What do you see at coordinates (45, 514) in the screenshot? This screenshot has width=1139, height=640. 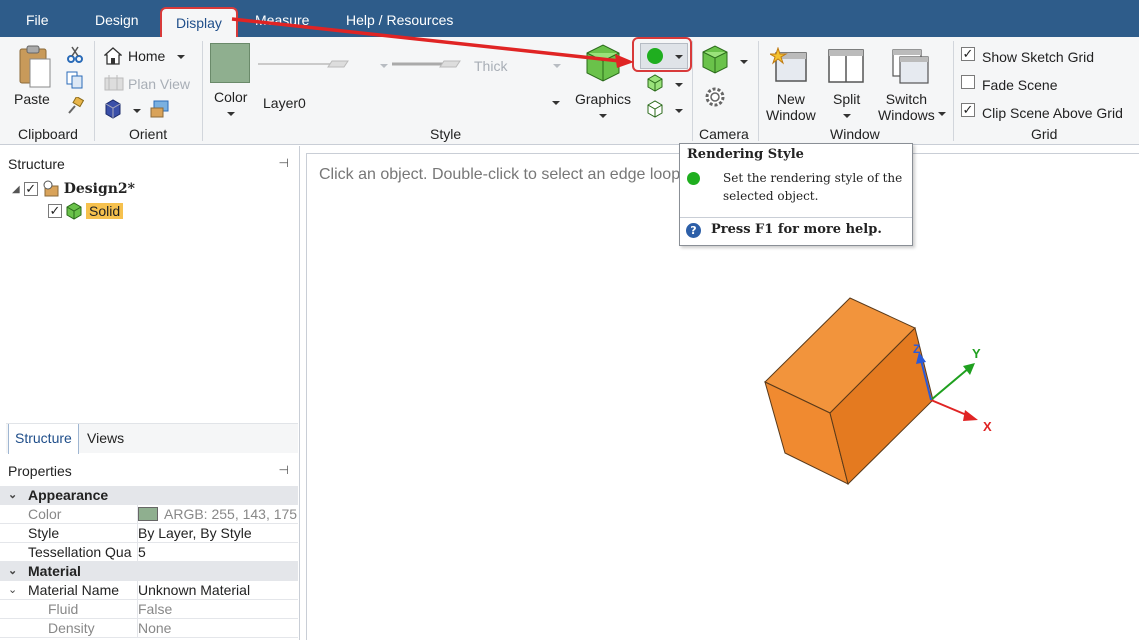 I see `property-name: Color` at bounding box center [45, 514].